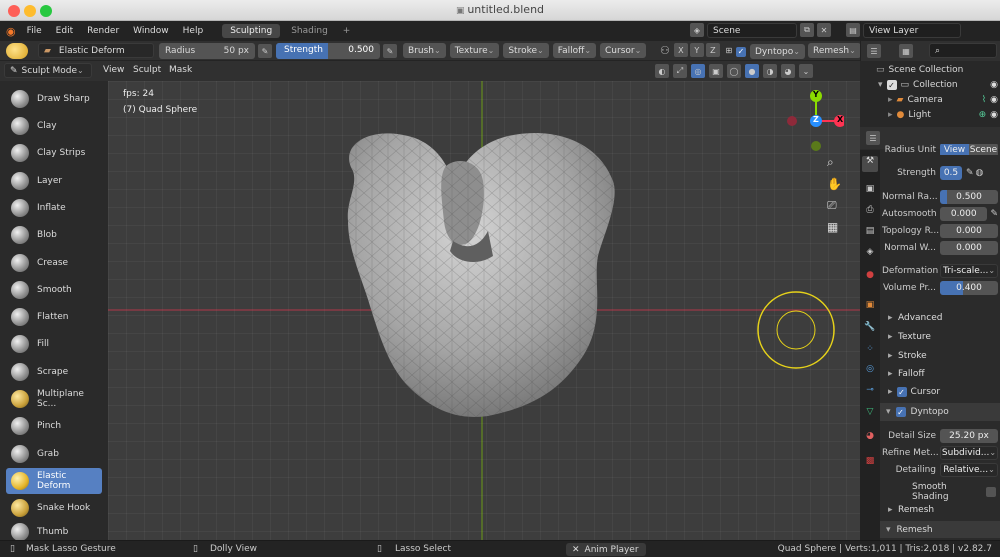 The image size is (1000, 557). I want to click on solid-shading-icon: ●, so click(752, 71).